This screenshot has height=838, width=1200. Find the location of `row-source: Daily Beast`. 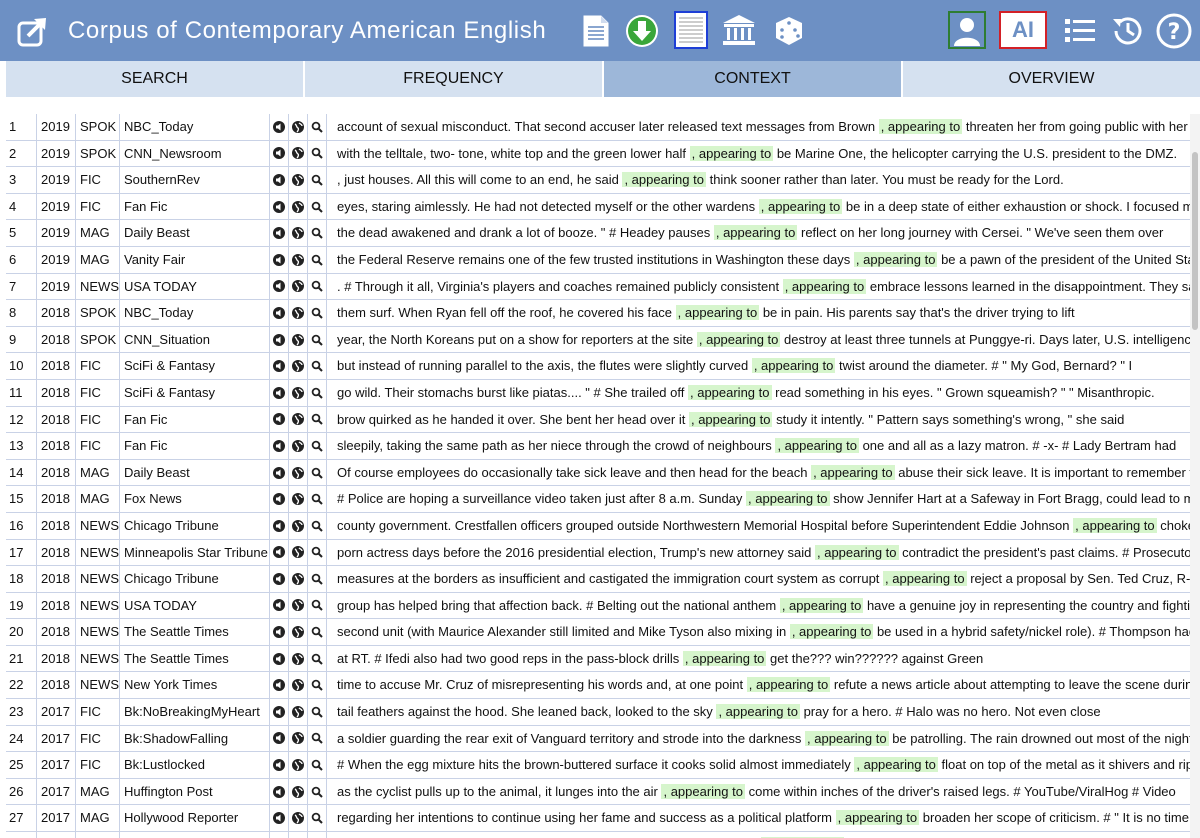

row-source: Daily Beast is located at coordinates (195, 472).